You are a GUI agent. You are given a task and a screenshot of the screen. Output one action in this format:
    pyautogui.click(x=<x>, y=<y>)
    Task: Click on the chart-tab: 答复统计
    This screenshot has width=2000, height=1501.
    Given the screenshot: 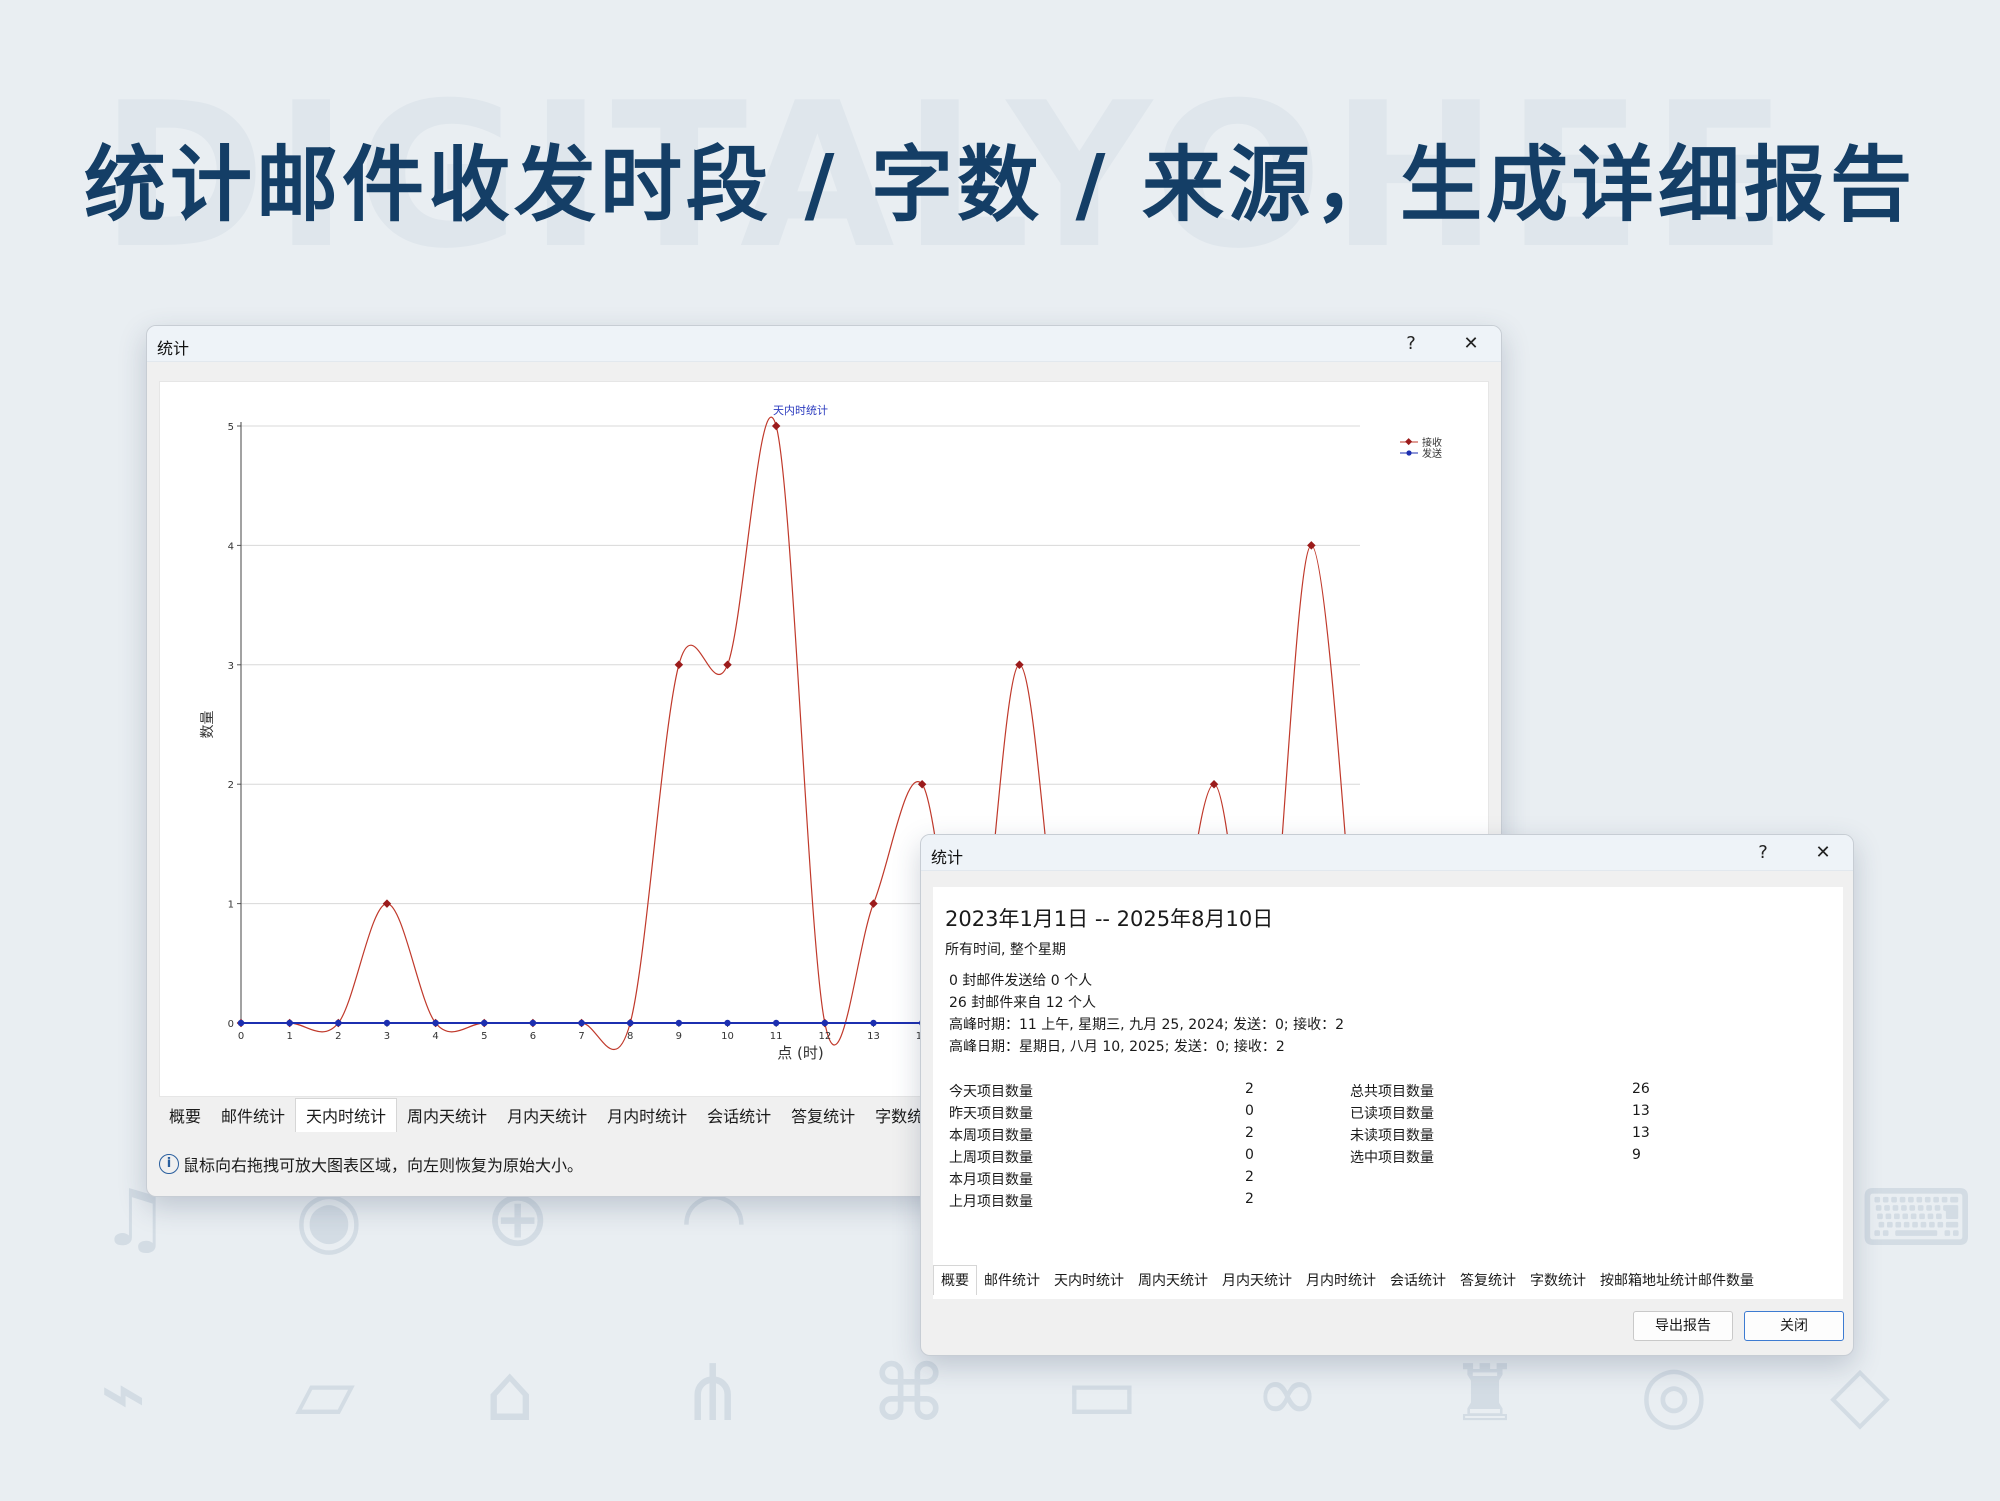 What is the action you would take?
    pyautogui.click(x=823, y=1115)
    